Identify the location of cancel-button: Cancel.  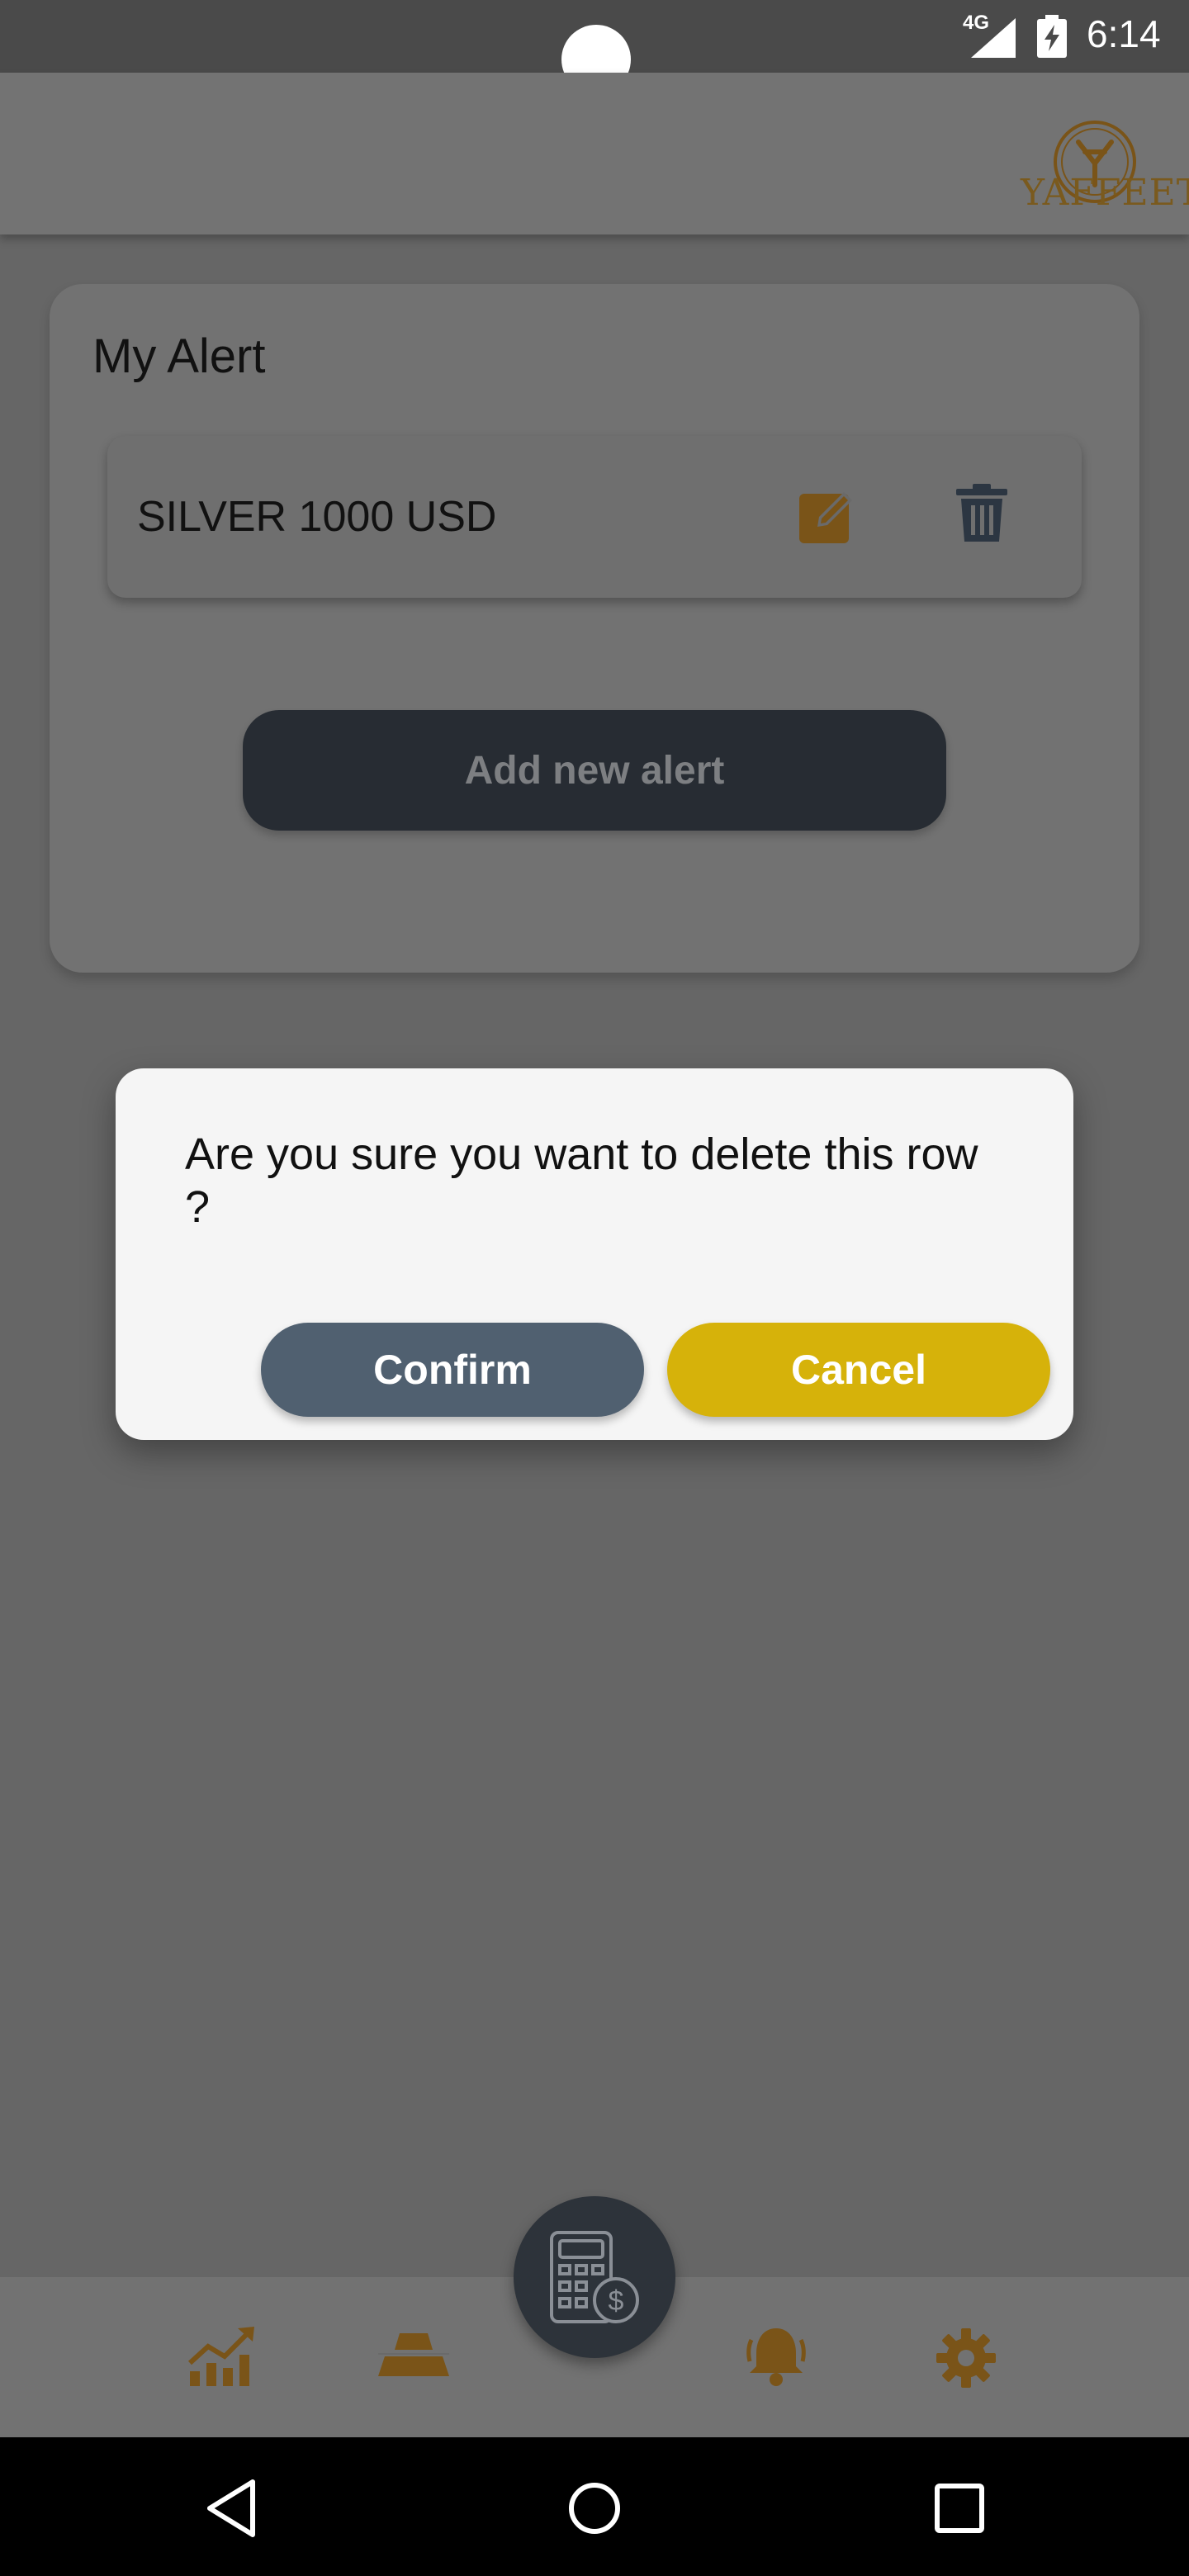
(858, 1370).